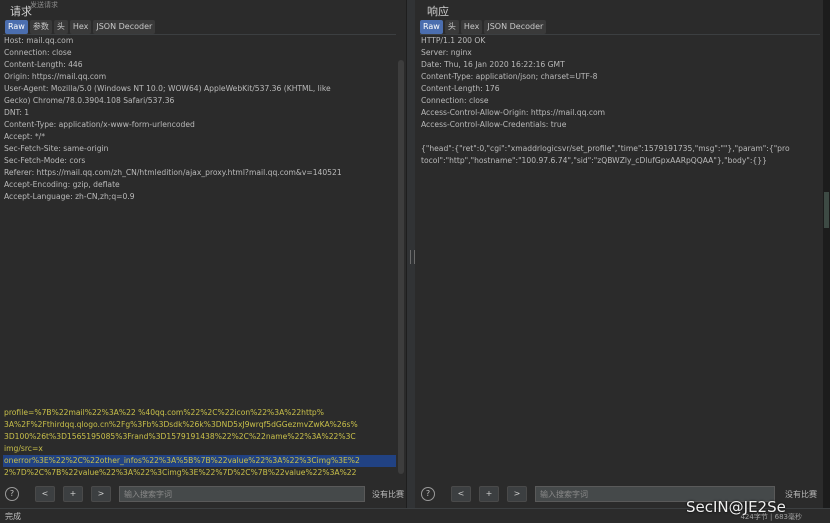 The image size is (830, 523). What do you see at coordinates (455, 100) in the screenshot?
I see `response-header-line: Connection: close` at bounding box center [455, 100].